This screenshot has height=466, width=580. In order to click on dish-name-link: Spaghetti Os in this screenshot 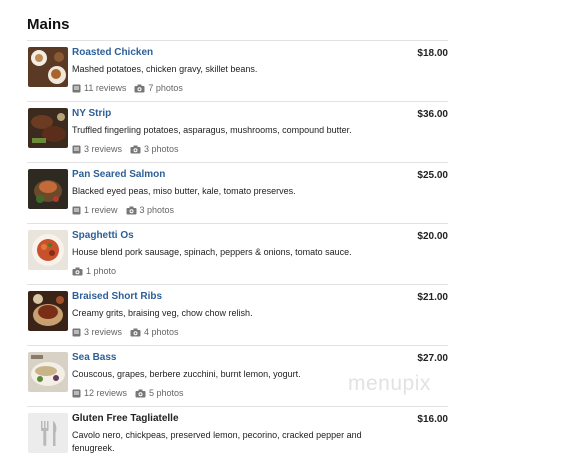, I will do `click(231, 235)`.